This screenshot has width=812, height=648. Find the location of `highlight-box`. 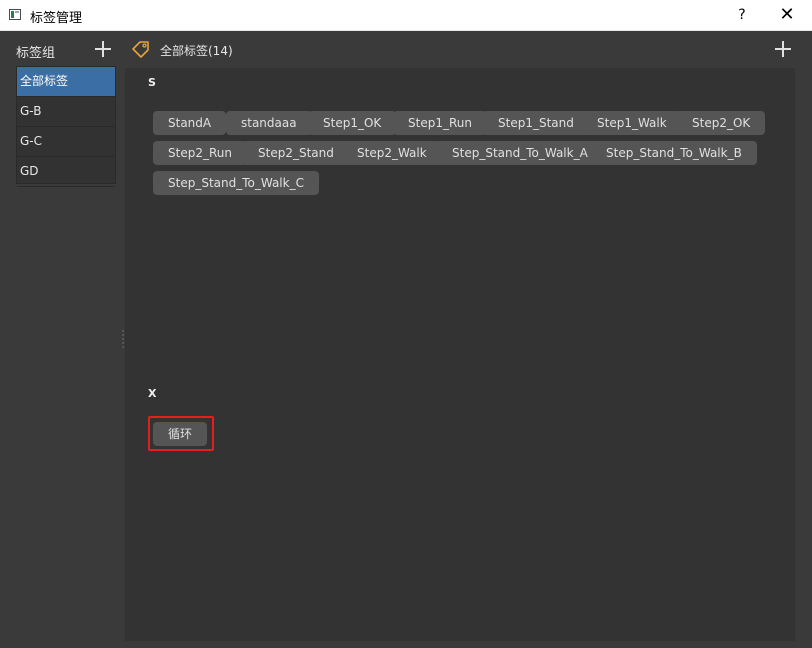

highlight-box is located at coordinates (181, 433).